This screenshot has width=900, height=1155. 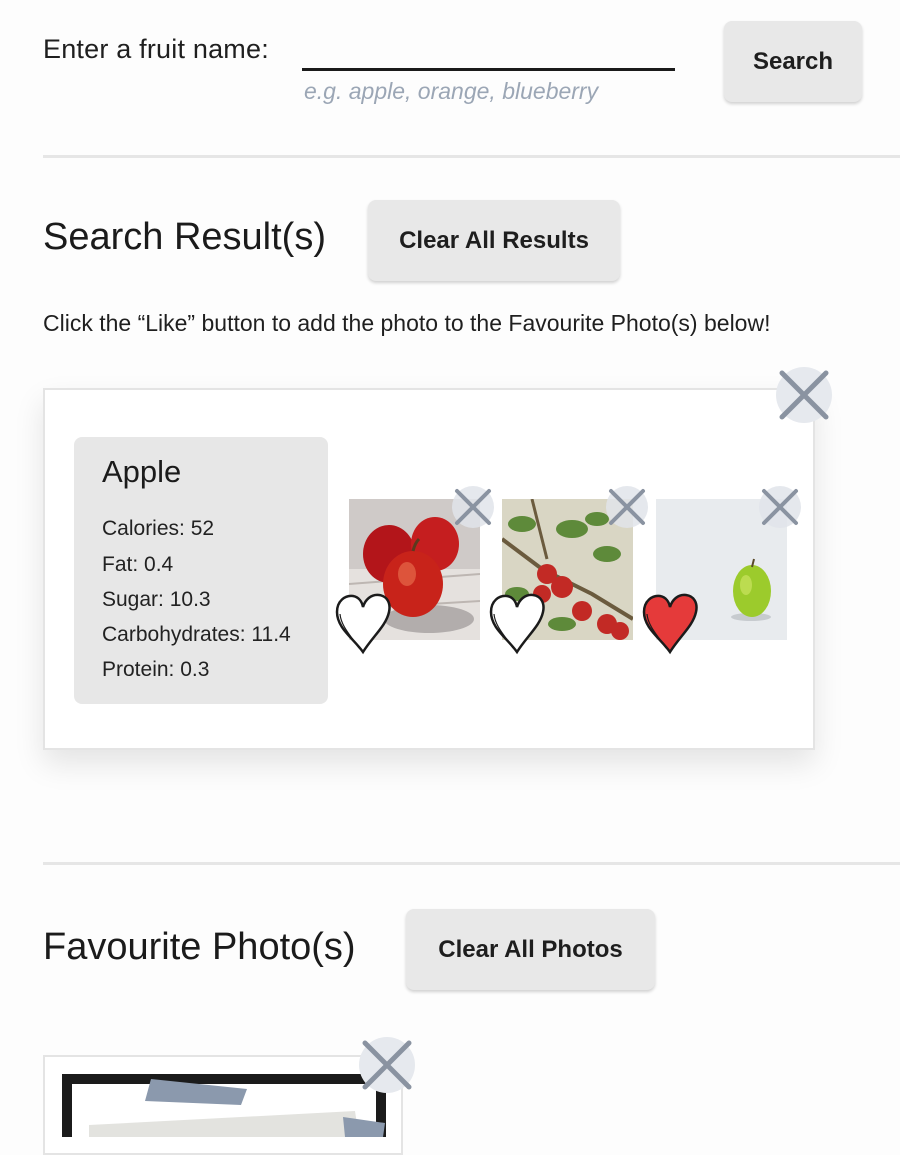 I want to click on fruit-name: Apple, so click(x=142, y=471).